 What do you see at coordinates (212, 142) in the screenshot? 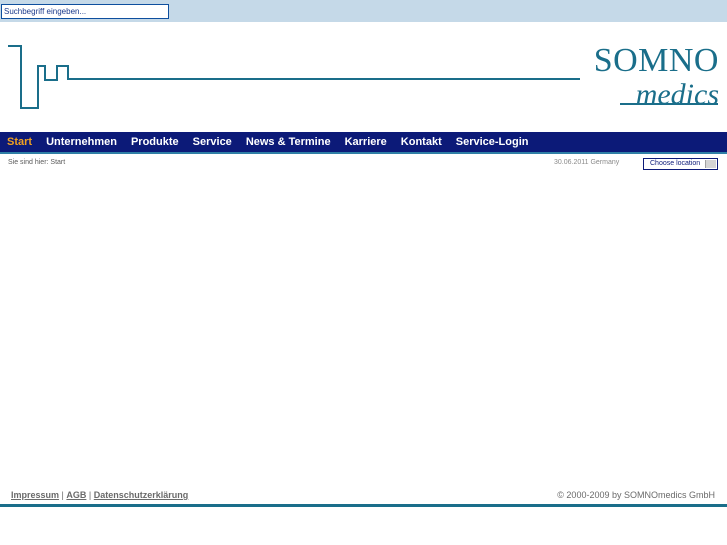
I see `nav-item-service: Service` at bounding box center [212, 142].